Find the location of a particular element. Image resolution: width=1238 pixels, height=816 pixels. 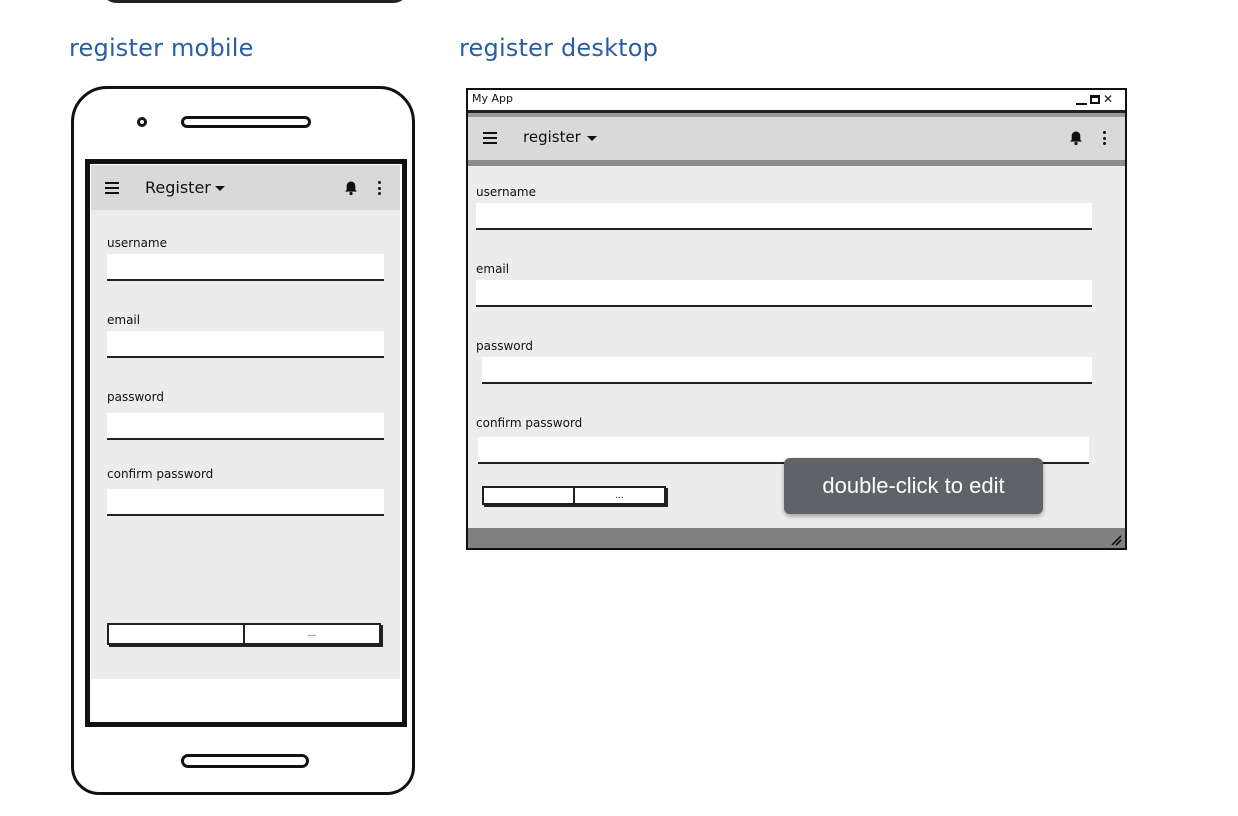

desktop-username-input is located at coordinates (784, 216).